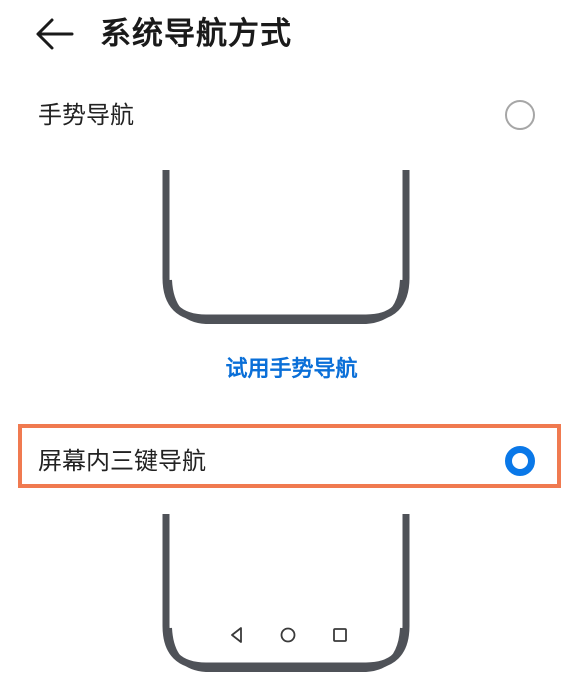 The width and height of the screenshot is (583, 697). I want to click on three-key-preview-phone, so click(286, 594).